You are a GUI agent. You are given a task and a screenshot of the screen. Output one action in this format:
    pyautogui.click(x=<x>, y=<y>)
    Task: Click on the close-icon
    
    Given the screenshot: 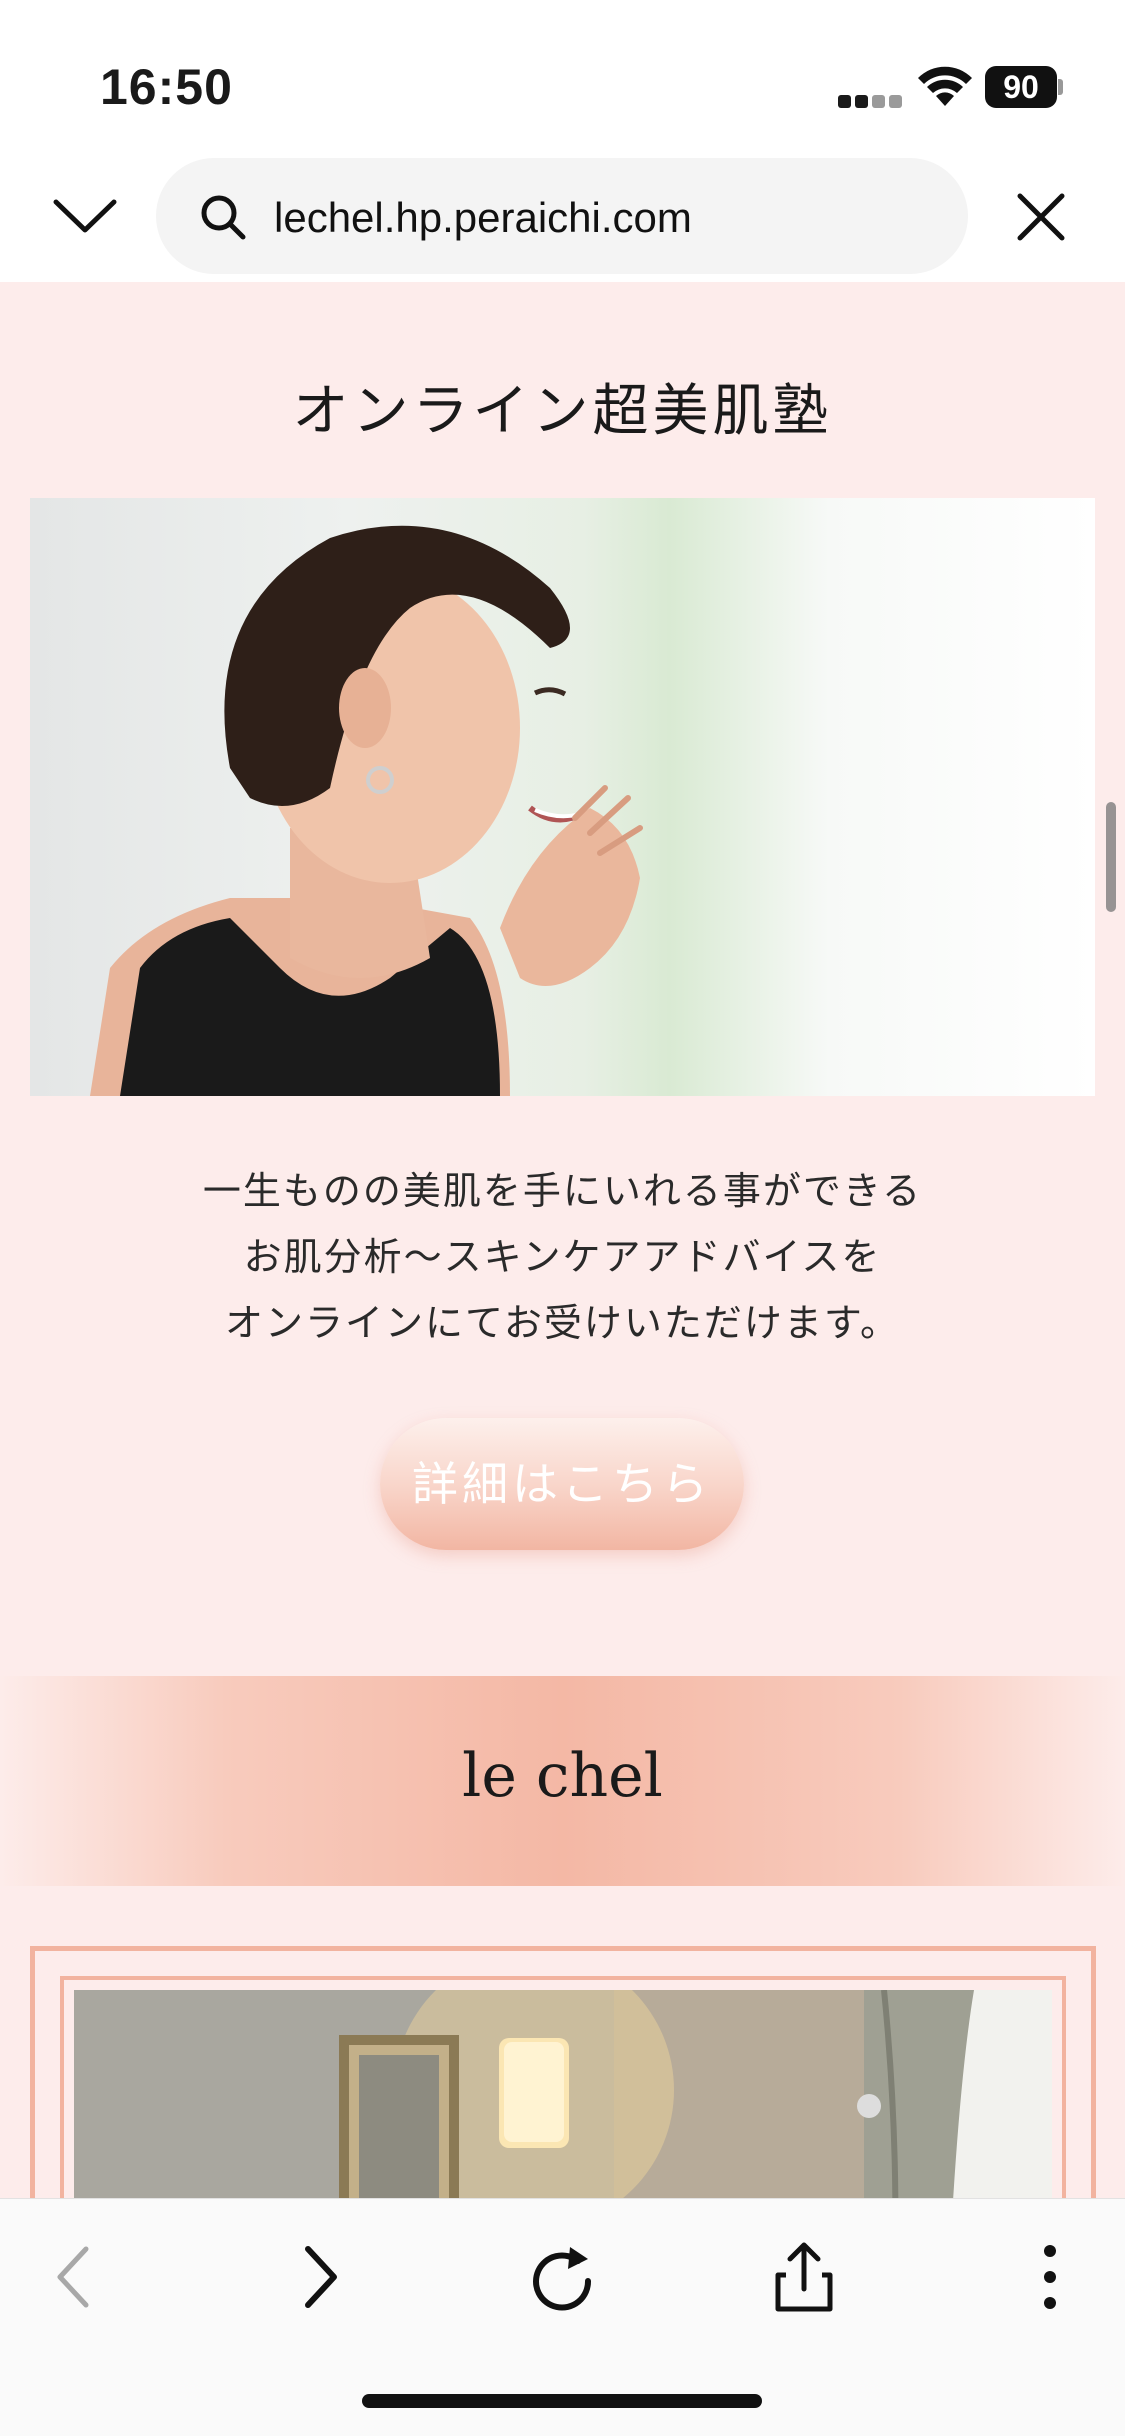 What is the action you would take?
    pyautogui.click(x=1041, y=217)
    